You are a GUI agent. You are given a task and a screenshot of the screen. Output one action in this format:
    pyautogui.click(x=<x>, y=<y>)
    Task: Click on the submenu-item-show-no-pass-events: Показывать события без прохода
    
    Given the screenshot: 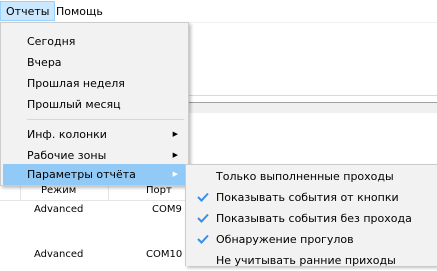 What is the action you would take?
    pyautogui.click(x=312, y=218)
    